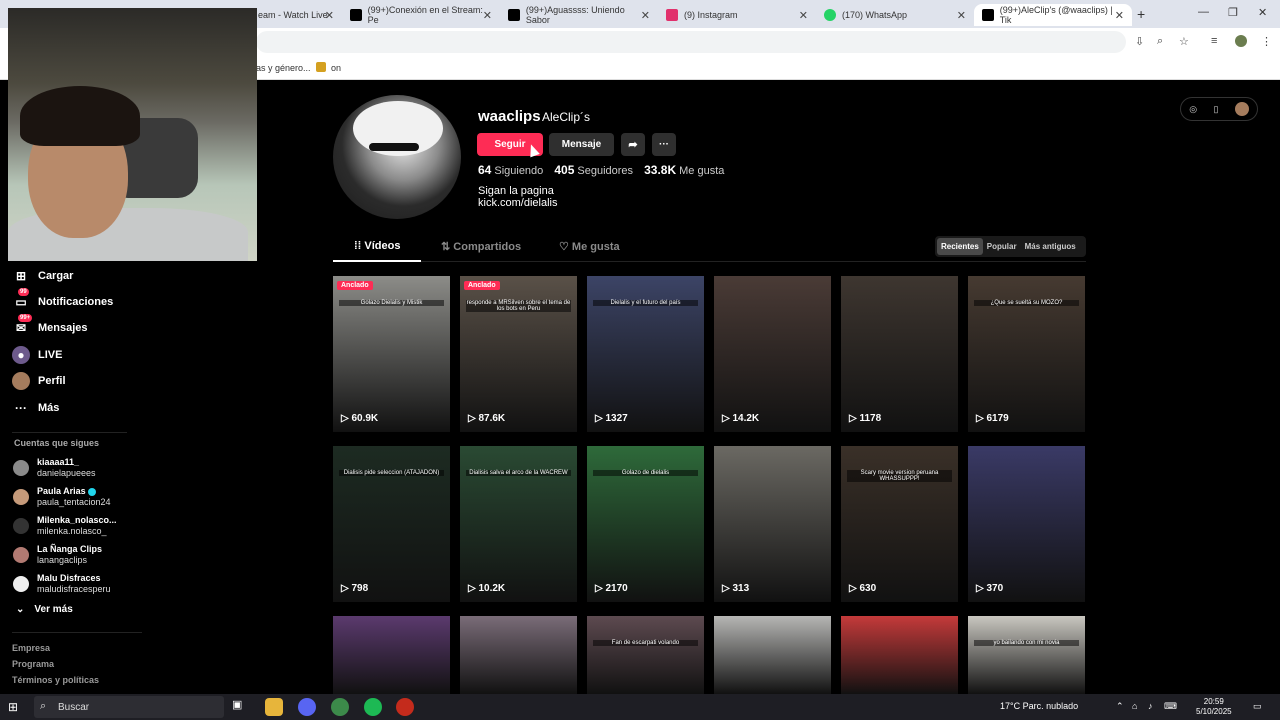 Image resolution: width=1280 pixels, height=720 pixels. Describe the element at coordinates (1141, 14) in the screenshot. I see `new-tab-button: +` at that location.